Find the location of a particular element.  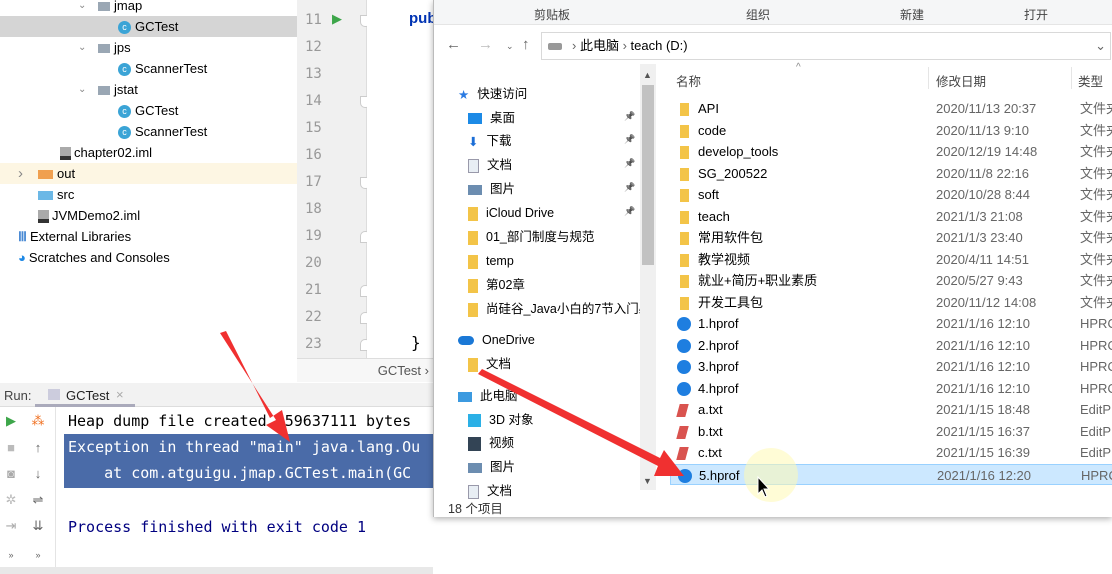

nav-item: ★ 快速访问 is located at coordinates (492, 94).